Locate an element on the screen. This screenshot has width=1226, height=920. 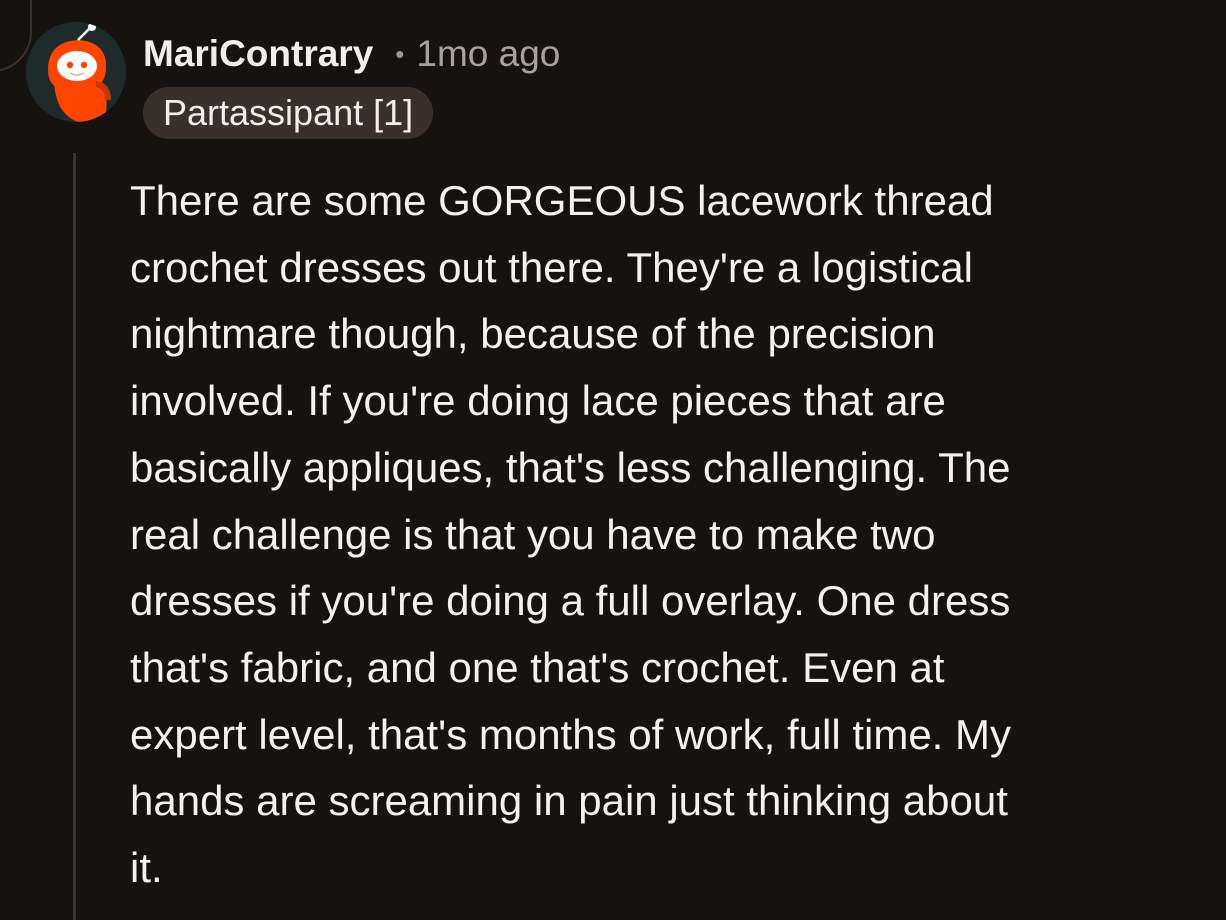
collapse-thread-line is located at coordinates (74, 536).